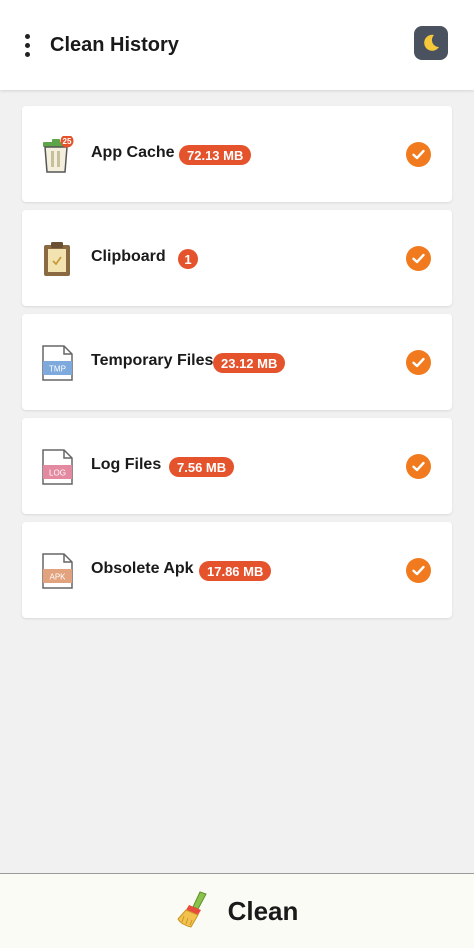 Image resolution: width=474 pixels, height=948 pixels. Describe the element at coordinates (57, 577) in the screenshot. I see `file-type-label: APK` at that location.